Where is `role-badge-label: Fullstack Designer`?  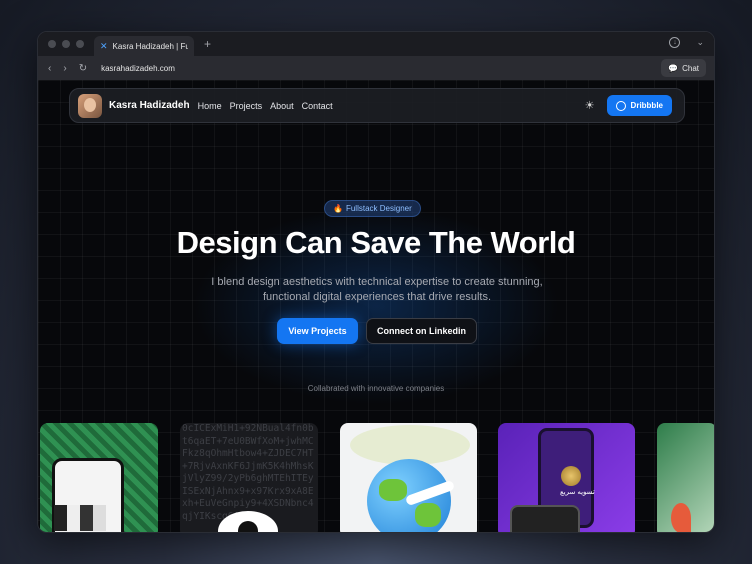
role-badge-label: Fullstack Designer is located at coordinates (378, 208).